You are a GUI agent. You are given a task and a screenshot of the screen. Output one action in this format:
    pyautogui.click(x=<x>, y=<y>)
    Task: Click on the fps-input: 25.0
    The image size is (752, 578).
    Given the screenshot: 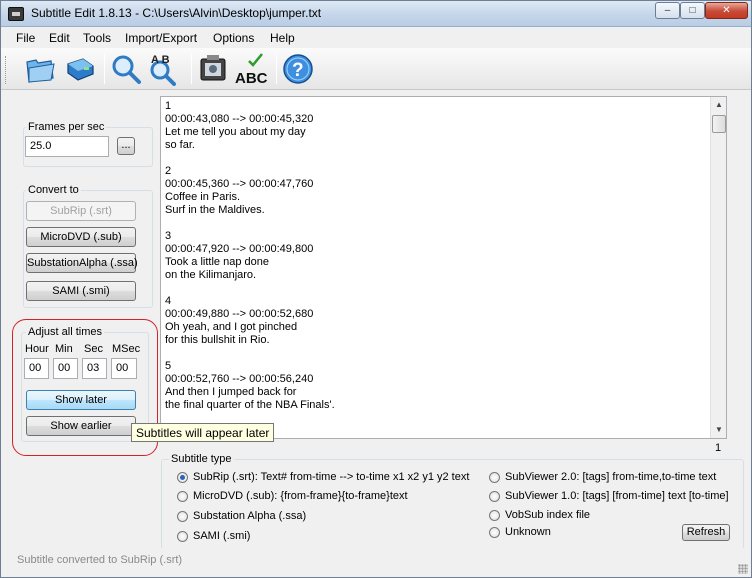 What is the action you would take?
    pyautogui.click(x=67, y=146)
    